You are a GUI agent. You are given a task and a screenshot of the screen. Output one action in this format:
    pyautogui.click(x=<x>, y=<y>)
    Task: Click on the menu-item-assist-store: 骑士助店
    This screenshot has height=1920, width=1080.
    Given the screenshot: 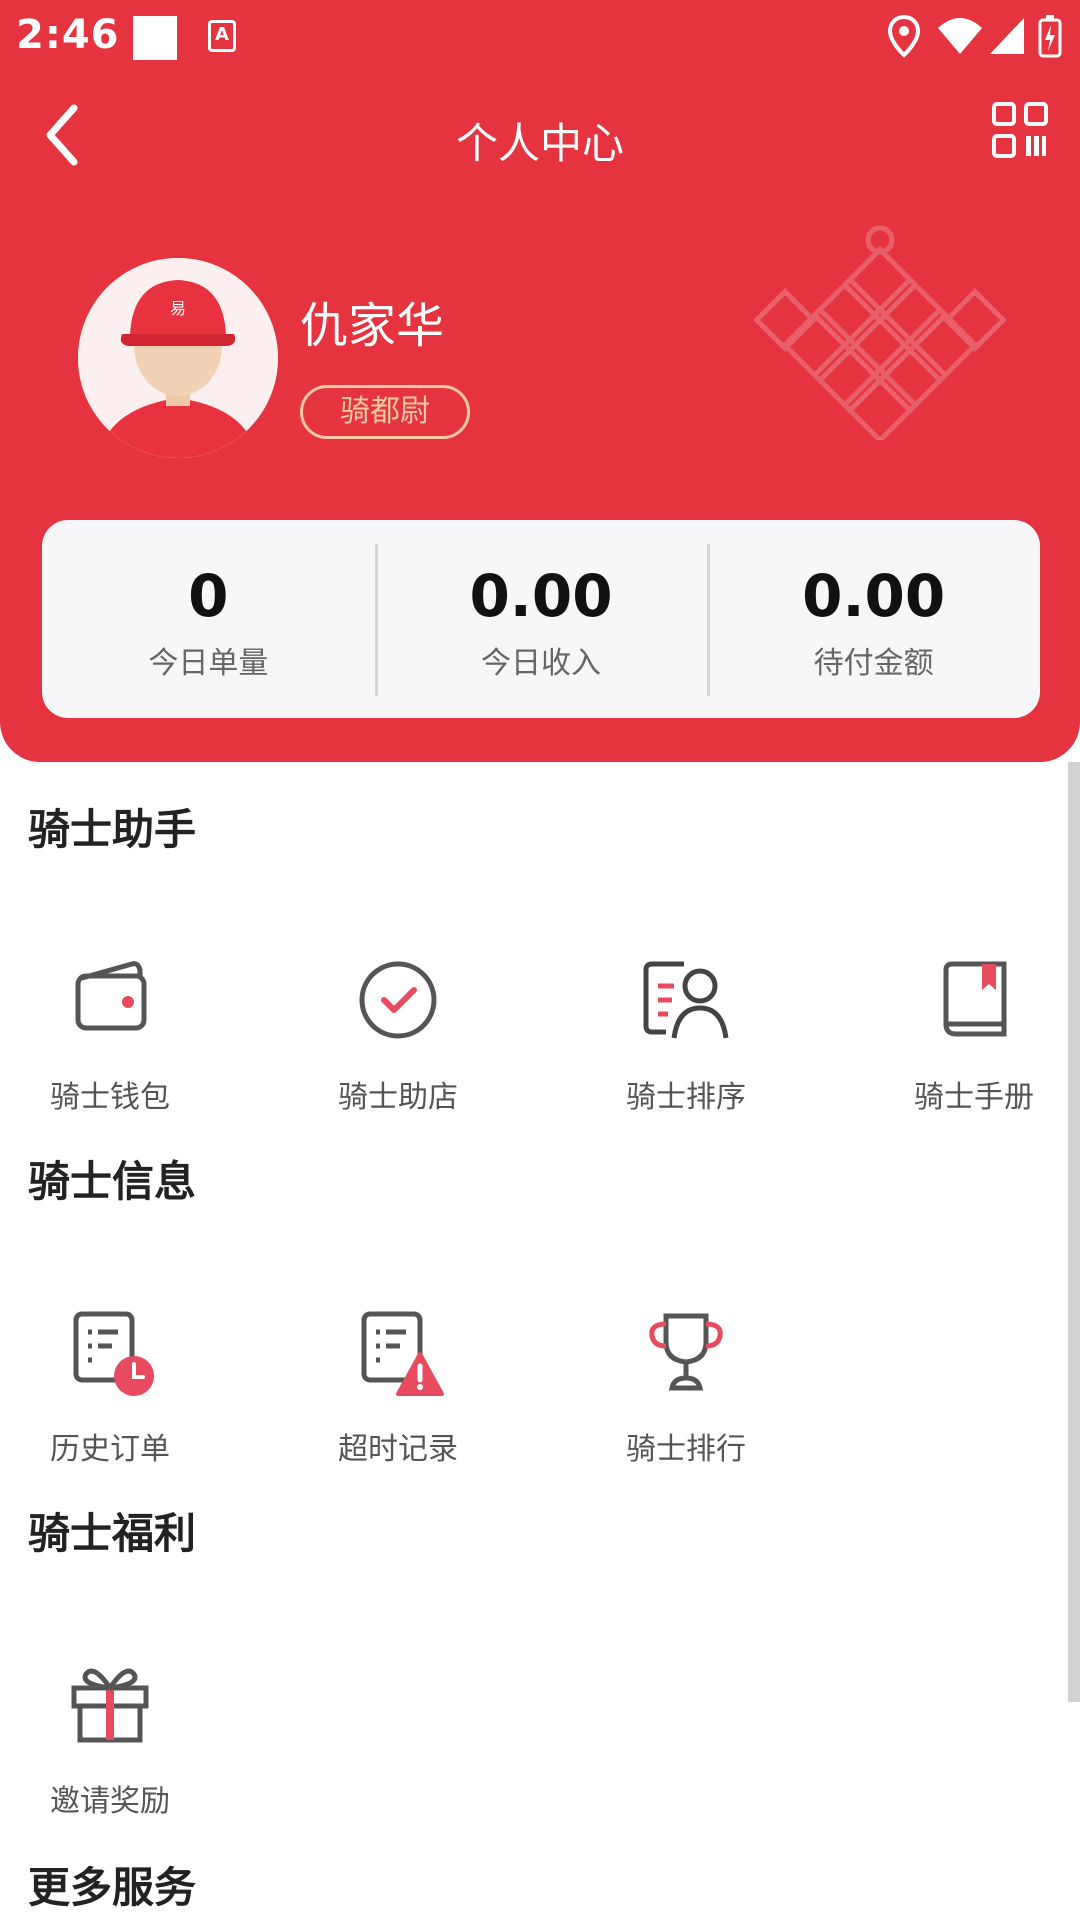 What is the action you would take?
    pyautogui.click(x=398, y=1033)
    